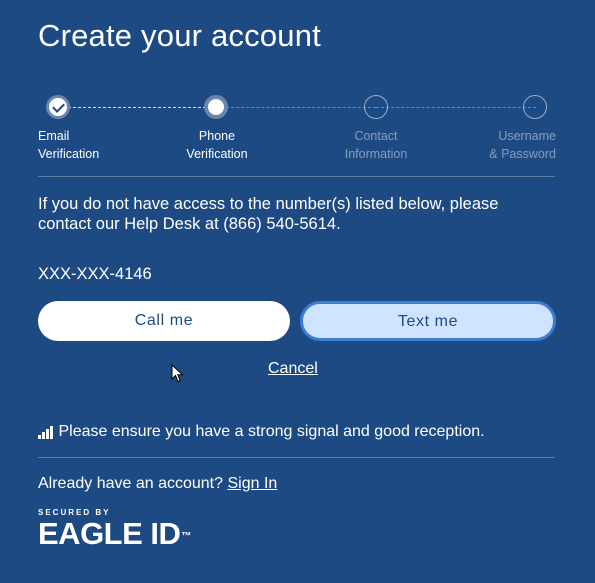 Image resolution: width=595 pixels, height=583 pixels. Describe the element at coordinates (376, 145) in the screenshot. I see `step-label: Contact Information` at that location.